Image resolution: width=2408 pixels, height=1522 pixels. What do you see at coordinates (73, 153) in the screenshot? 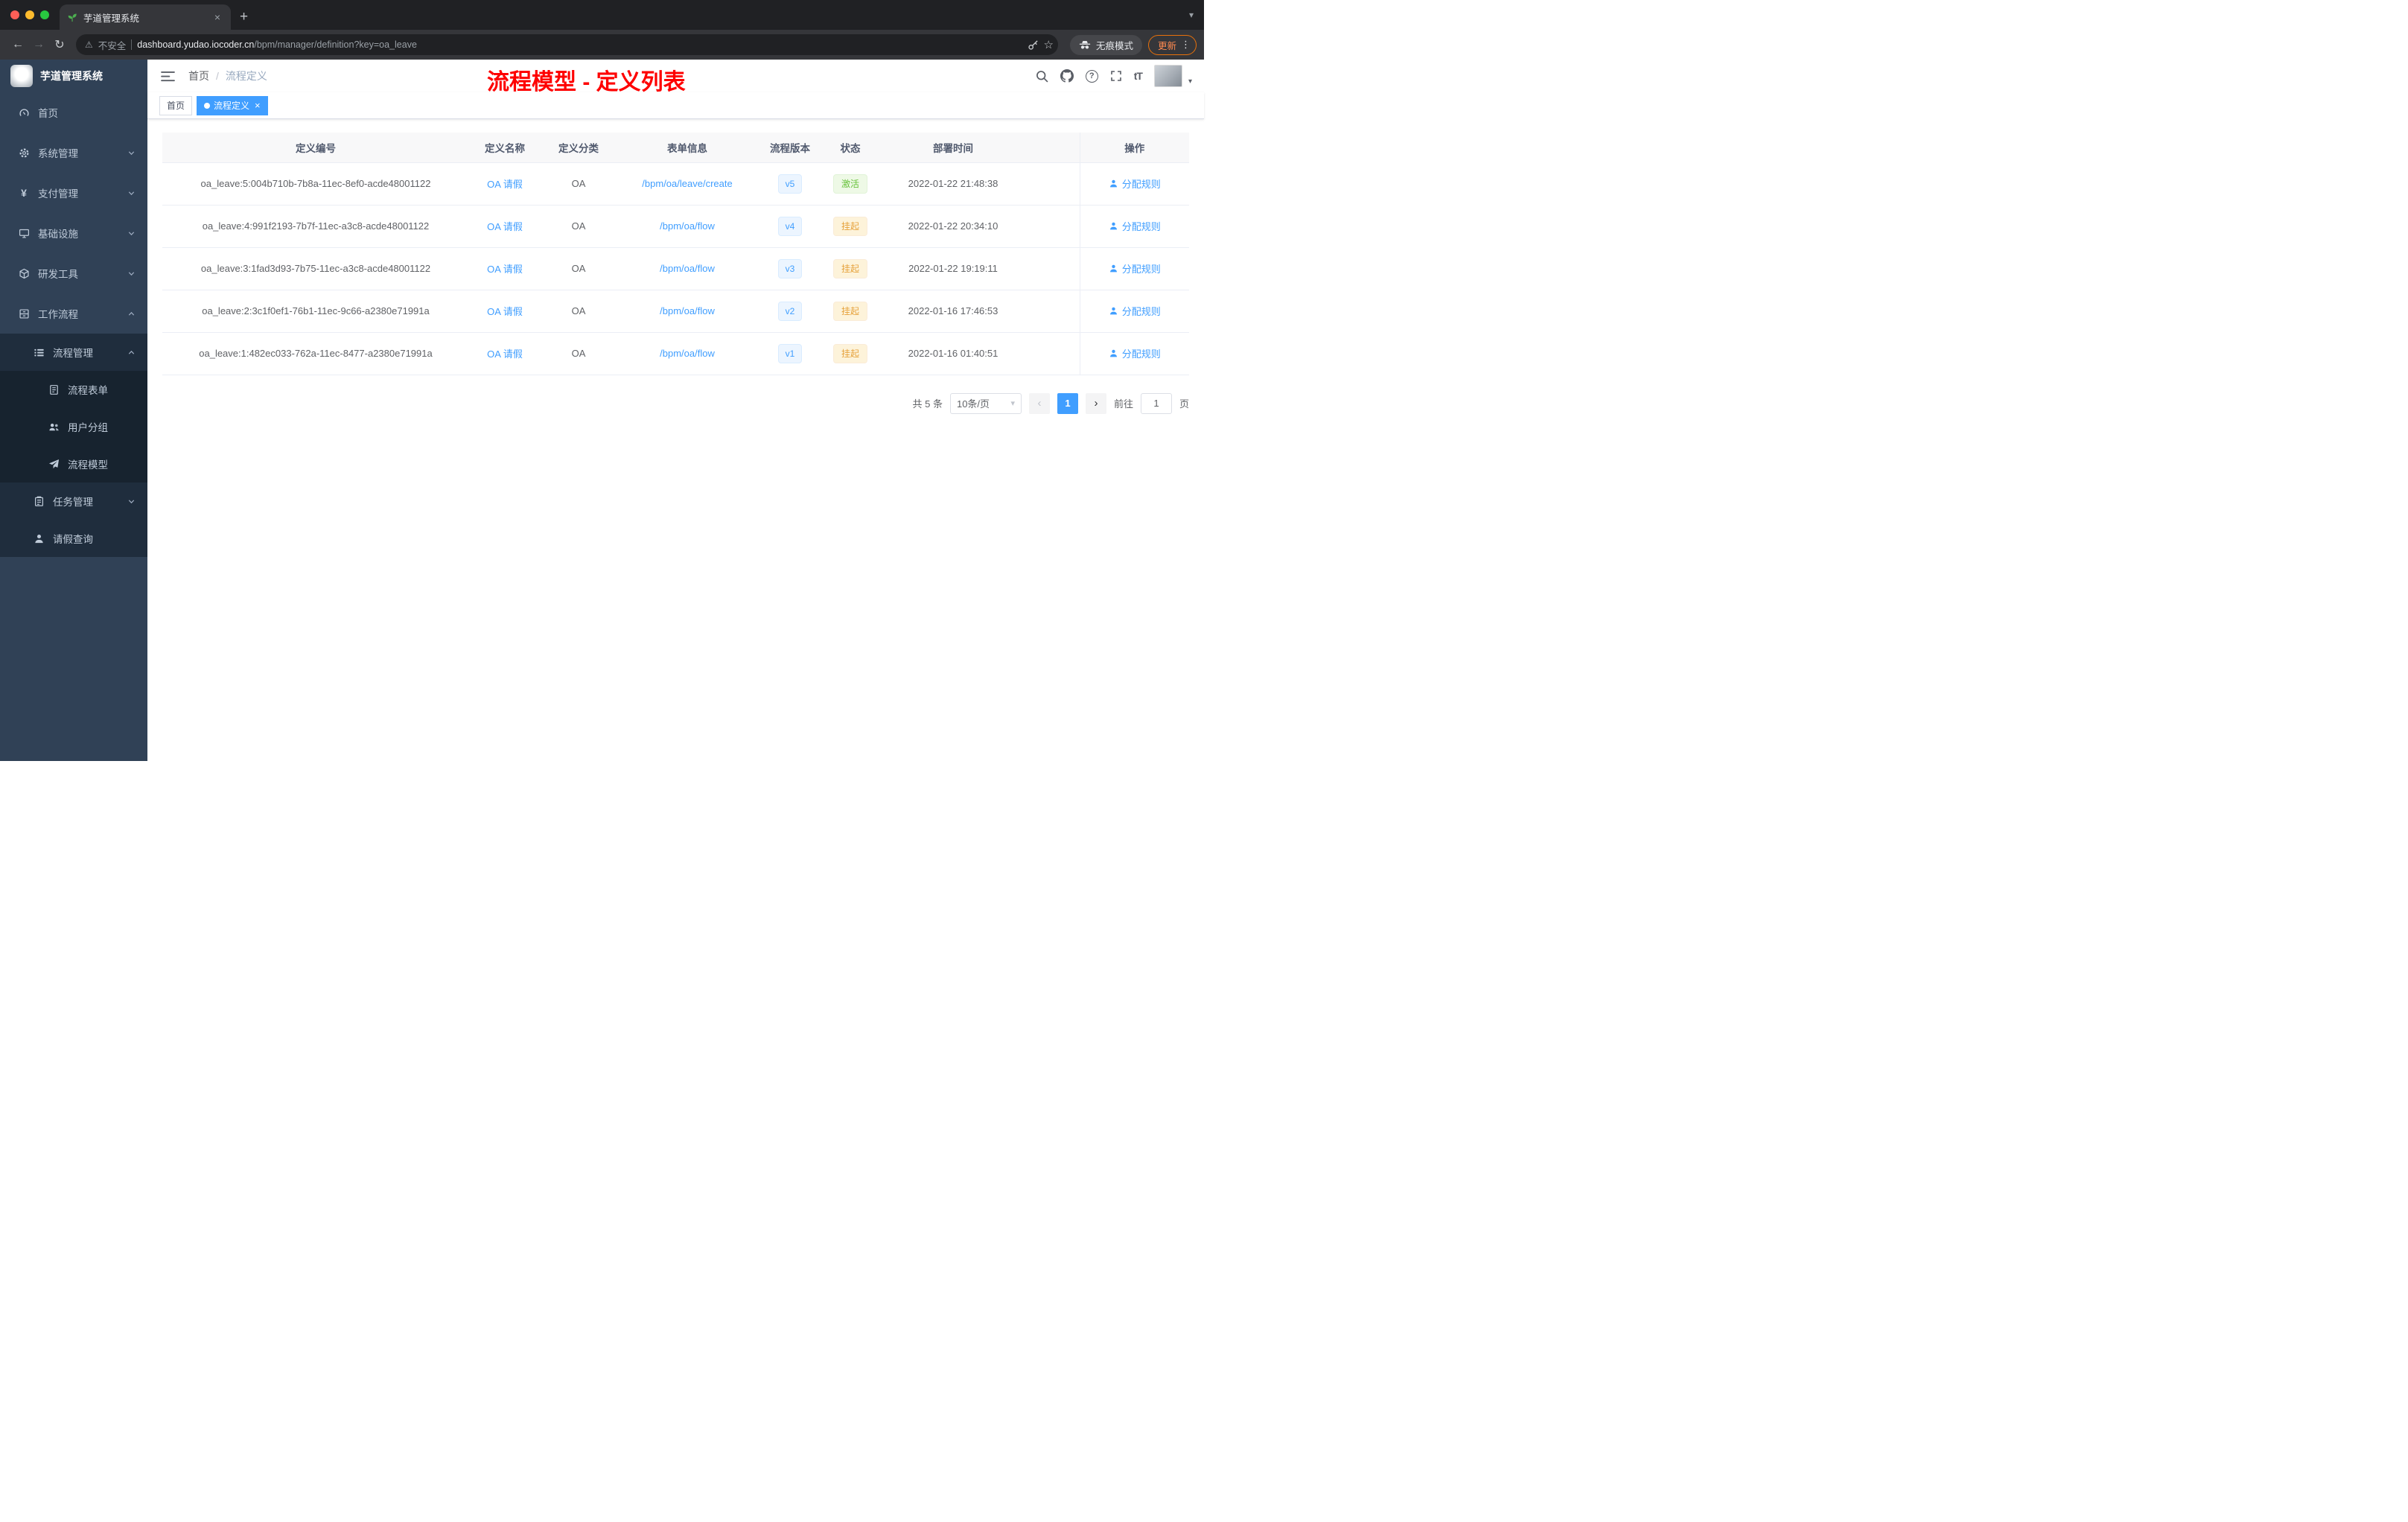
I see `sidebar-item-system: 系统管理` at bounding box center [73, 153].